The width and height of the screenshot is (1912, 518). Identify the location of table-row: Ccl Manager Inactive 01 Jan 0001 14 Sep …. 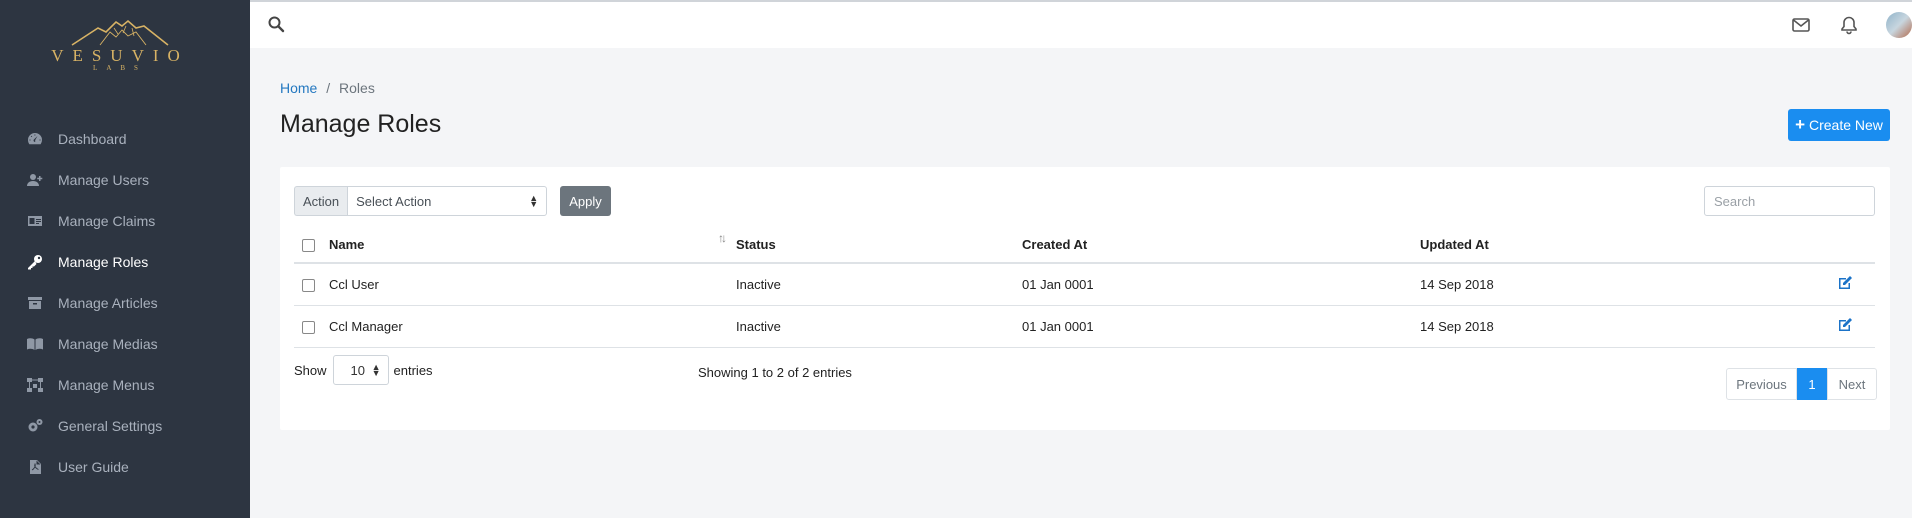
(1084, 326).